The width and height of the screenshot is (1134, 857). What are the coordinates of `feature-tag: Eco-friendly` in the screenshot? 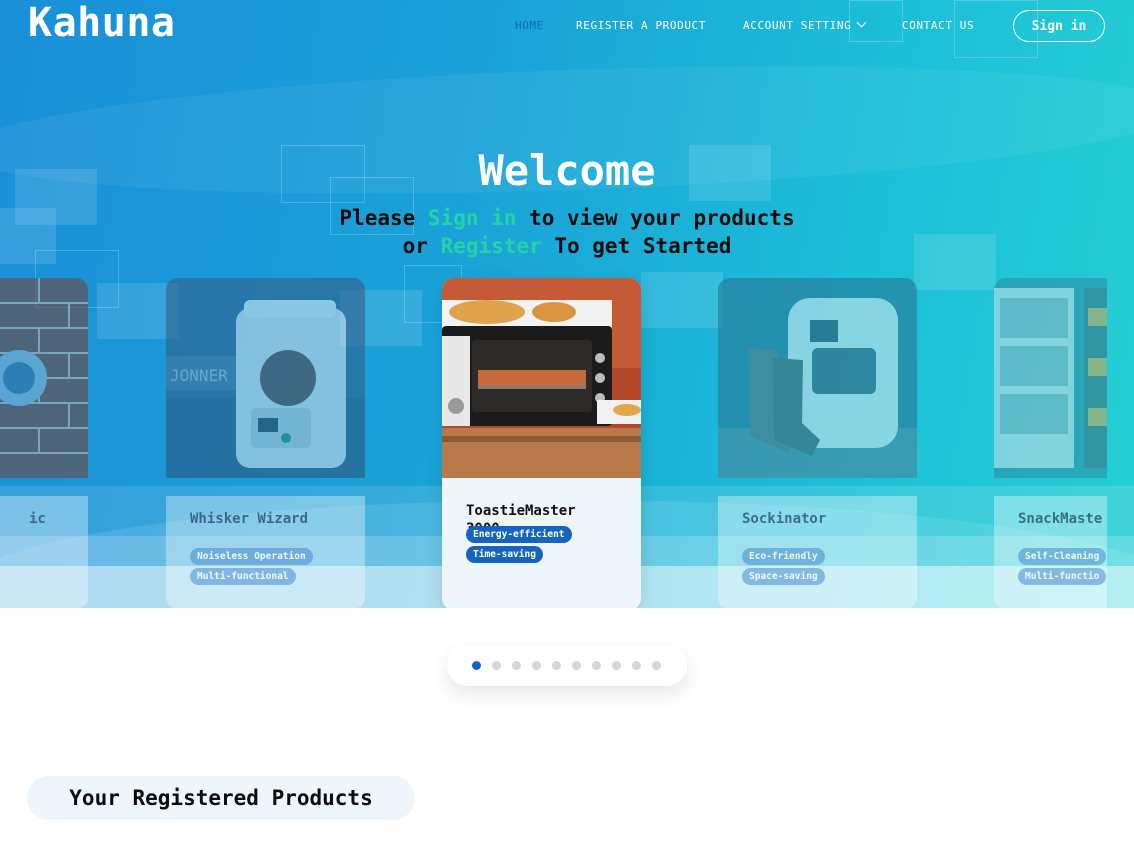 It's located at (783, 556).